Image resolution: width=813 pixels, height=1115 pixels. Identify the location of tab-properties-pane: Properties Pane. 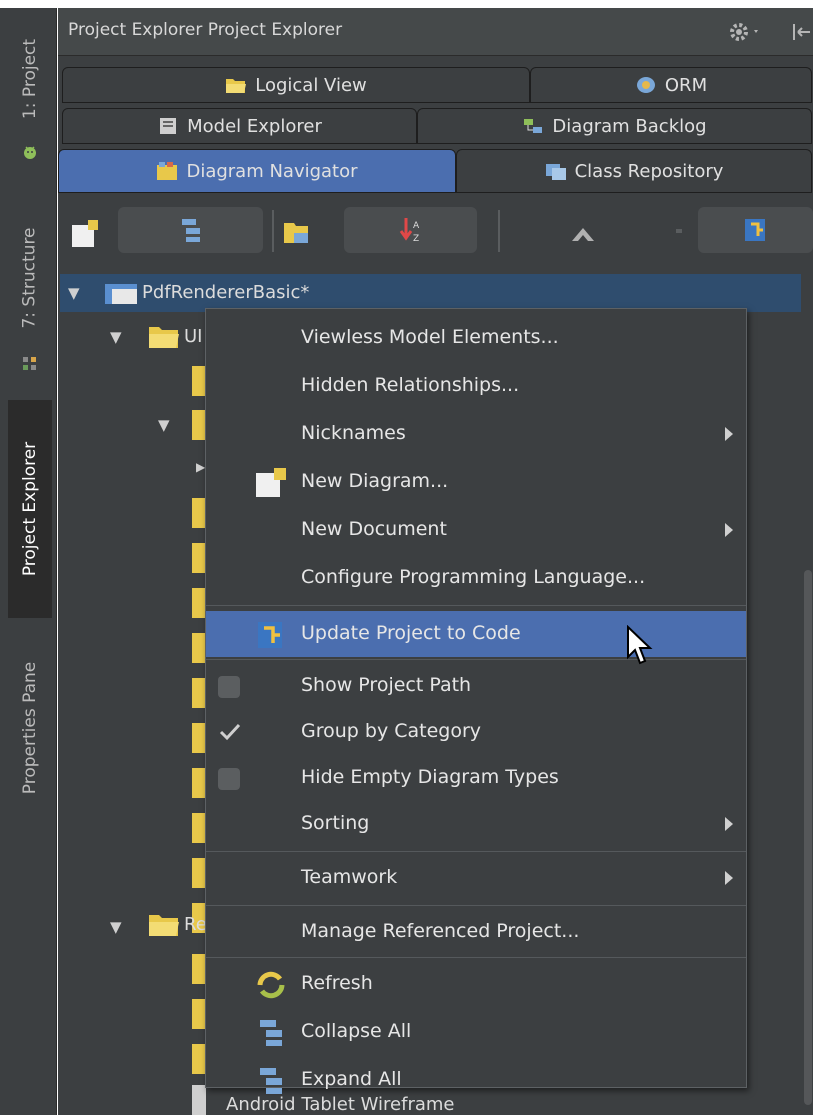
(30, 728).